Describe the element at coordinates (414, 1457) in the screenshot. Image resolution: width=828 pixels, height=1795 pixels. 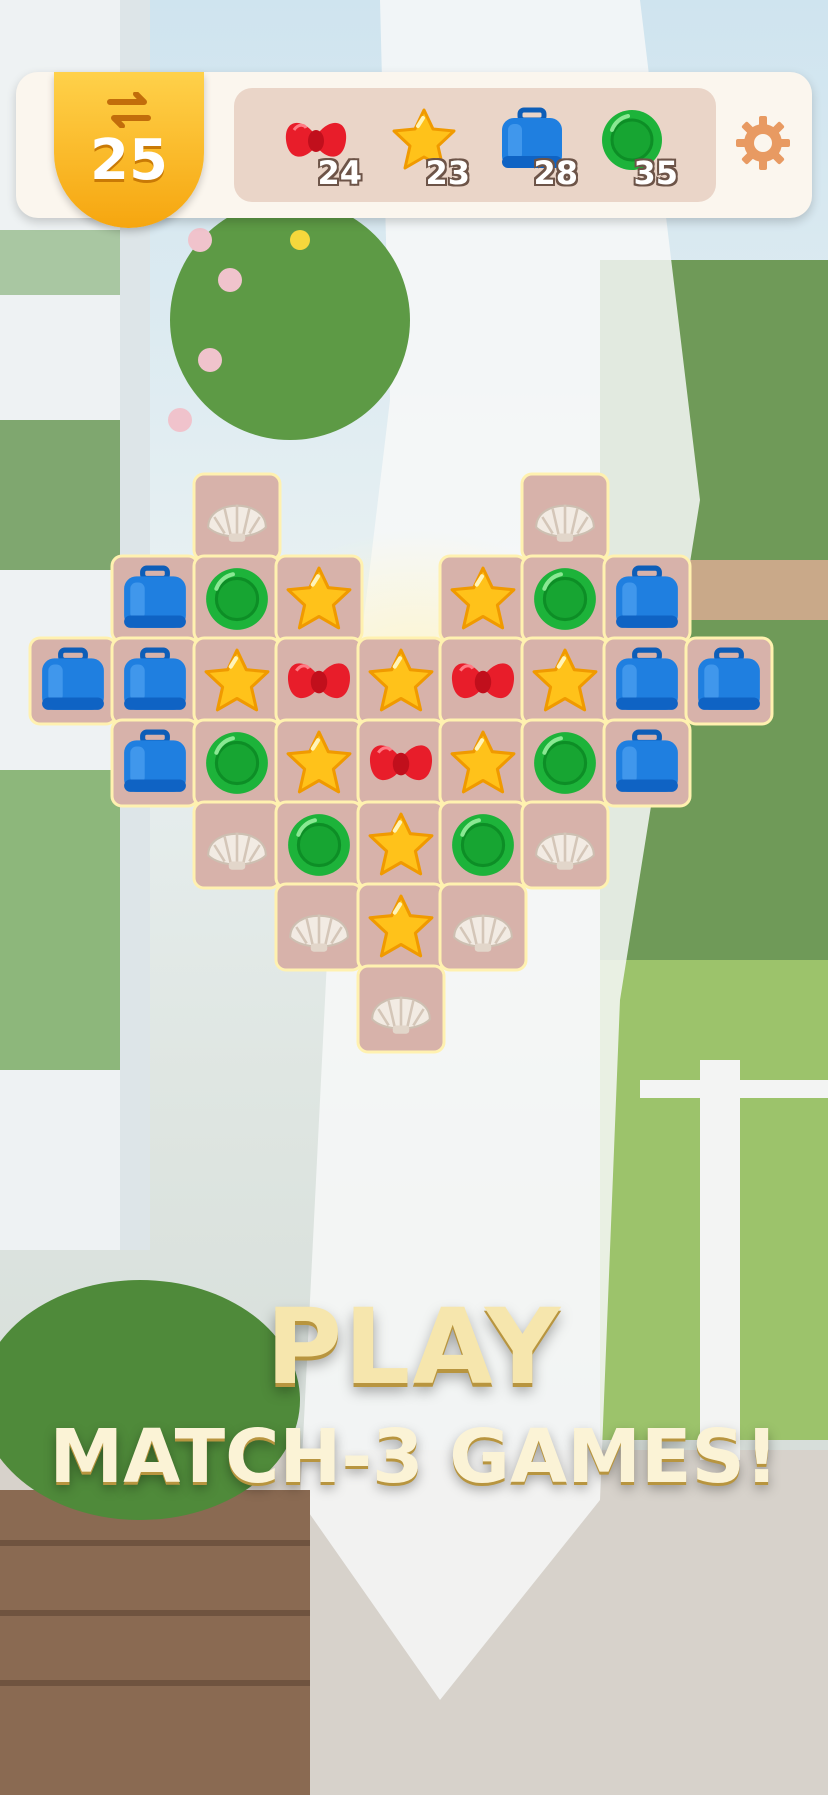
I see `tagline-match3: MATCH-3 GAMES!` at that location.